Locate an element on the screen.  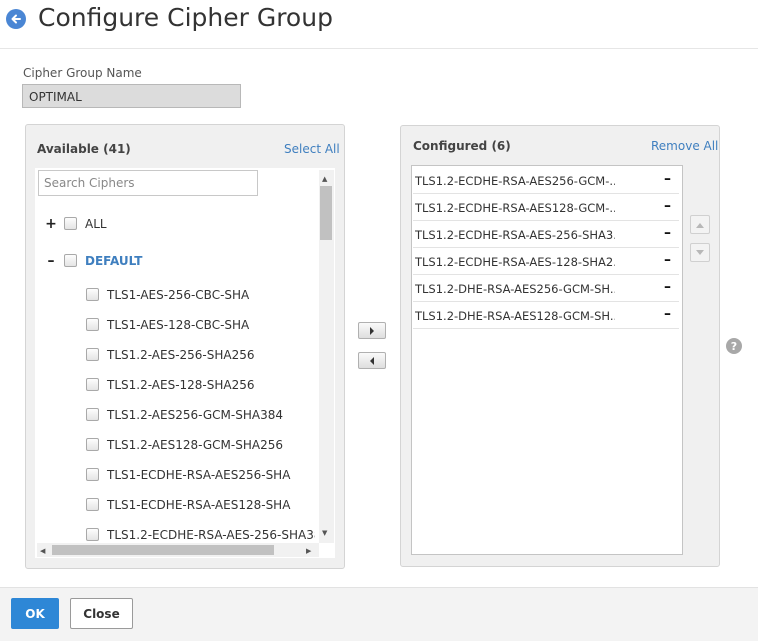
close-button: Close is located at coordinates (101, 613).